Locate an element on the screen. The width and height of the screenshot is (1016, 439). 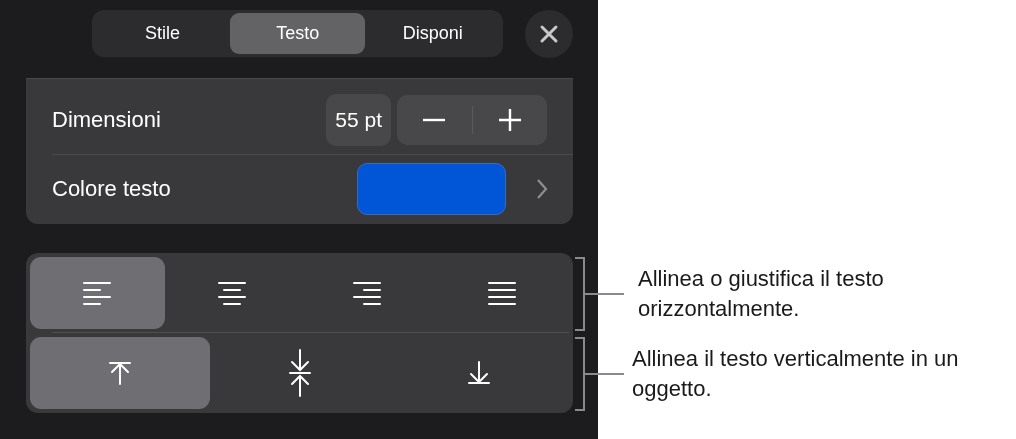
tab: Testo is located at coordinates (298, 33).